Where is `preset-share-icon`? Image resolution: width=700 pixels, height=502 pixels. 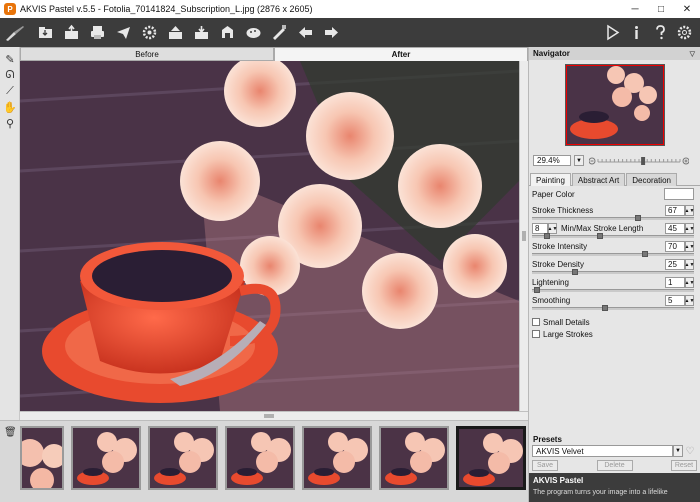
preset-share-icon is located at coordinates (253, 33).